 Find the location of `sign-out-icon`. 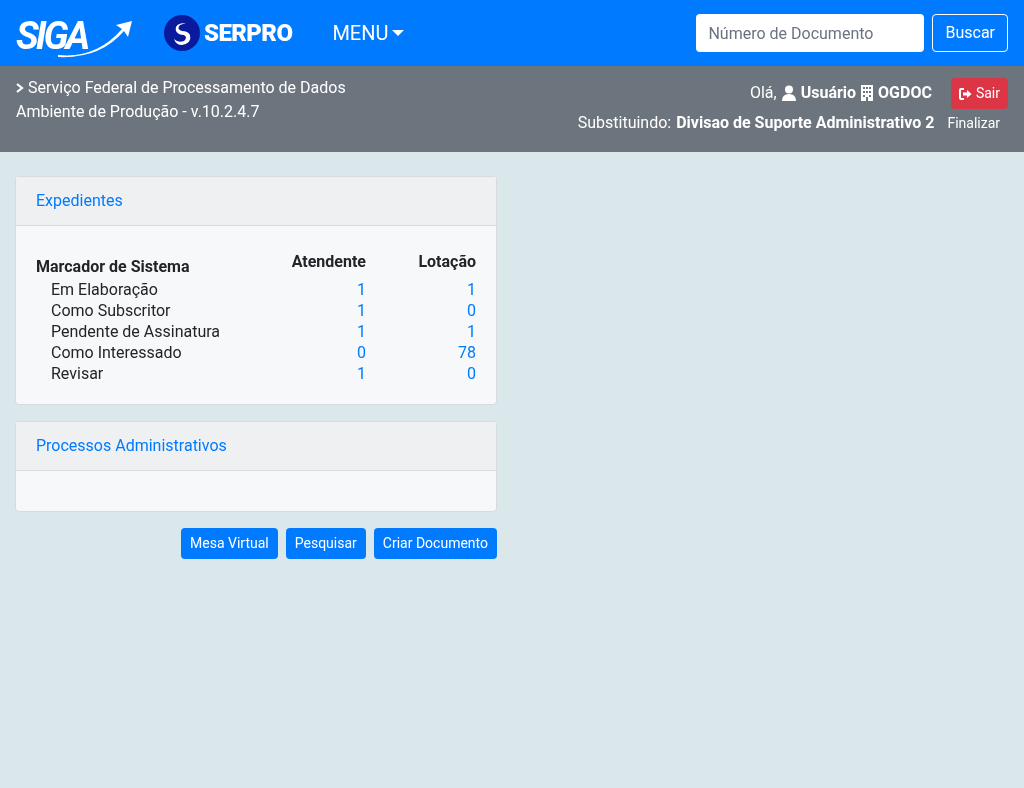

sign-out-icon is located at coordinates (965, 93).